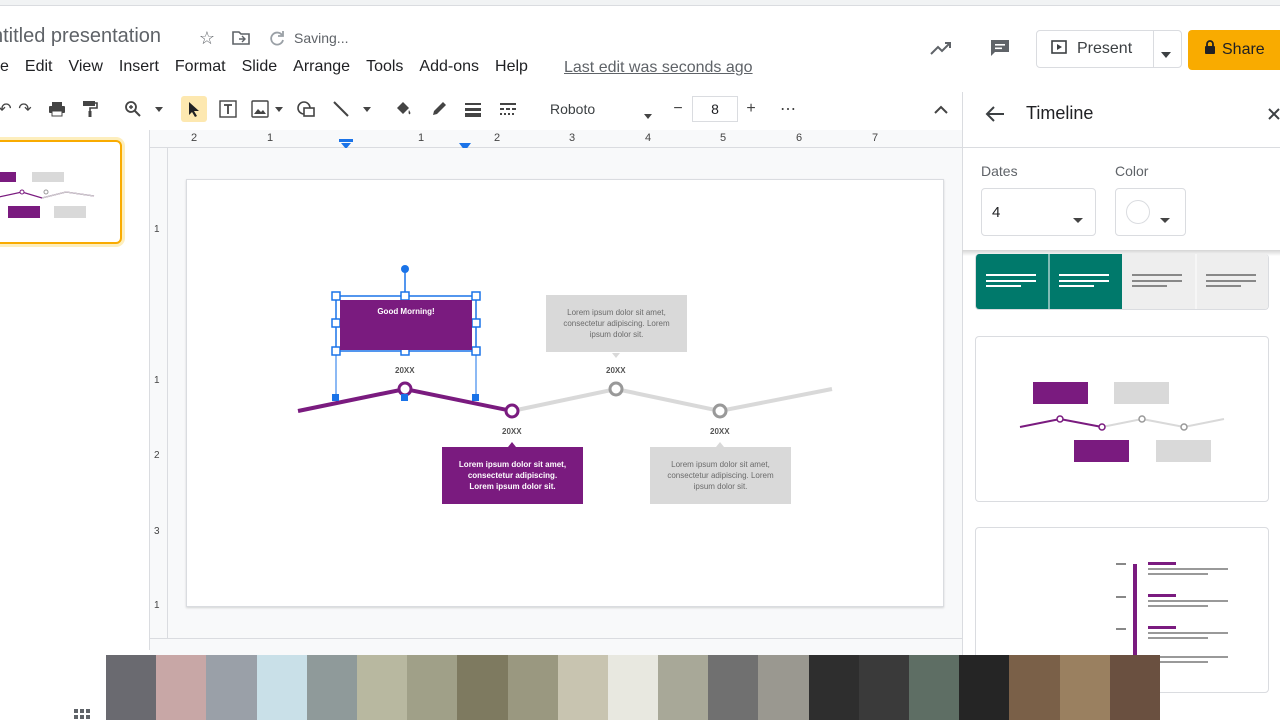 This screenshot has width=1280, height=726. I want to click on border-dash-icon, so click(508, 109).